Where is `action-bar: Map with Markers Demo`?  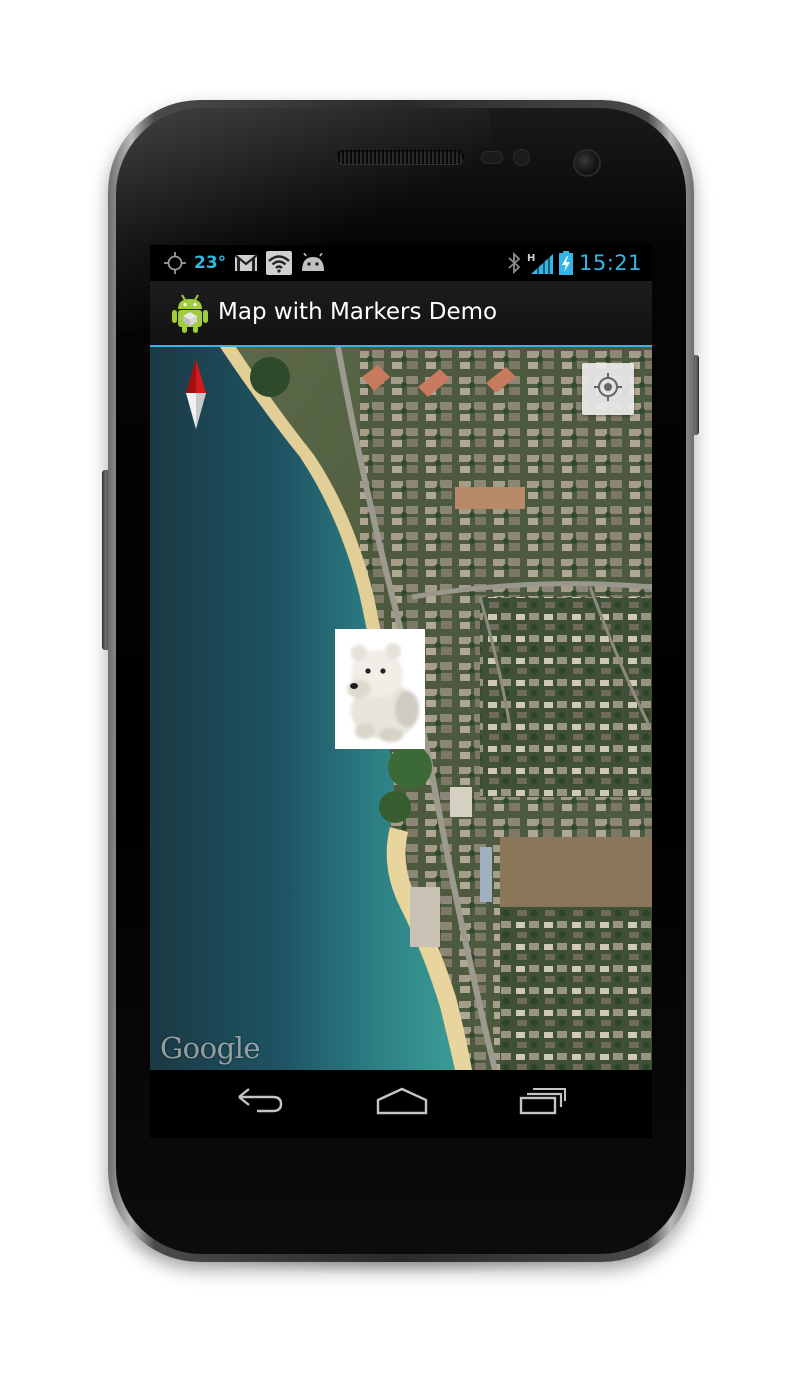
action-bar: Map with Markers Demo is located at coordinates (401, 314).